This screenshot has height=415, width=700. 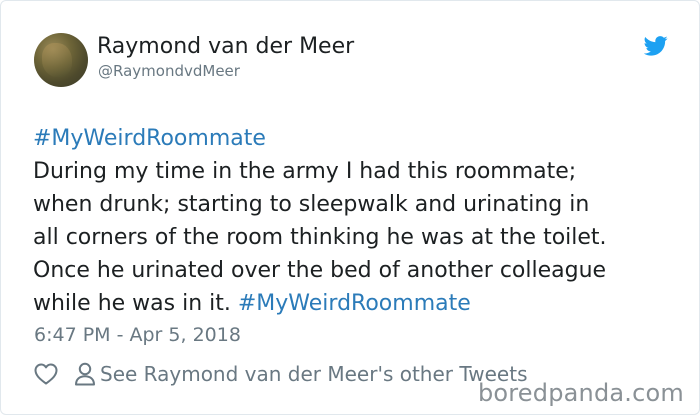 I want to click on tweet-timestamp: 6:47 PM - Apr 5, 2018, so click(x=137, y=335).